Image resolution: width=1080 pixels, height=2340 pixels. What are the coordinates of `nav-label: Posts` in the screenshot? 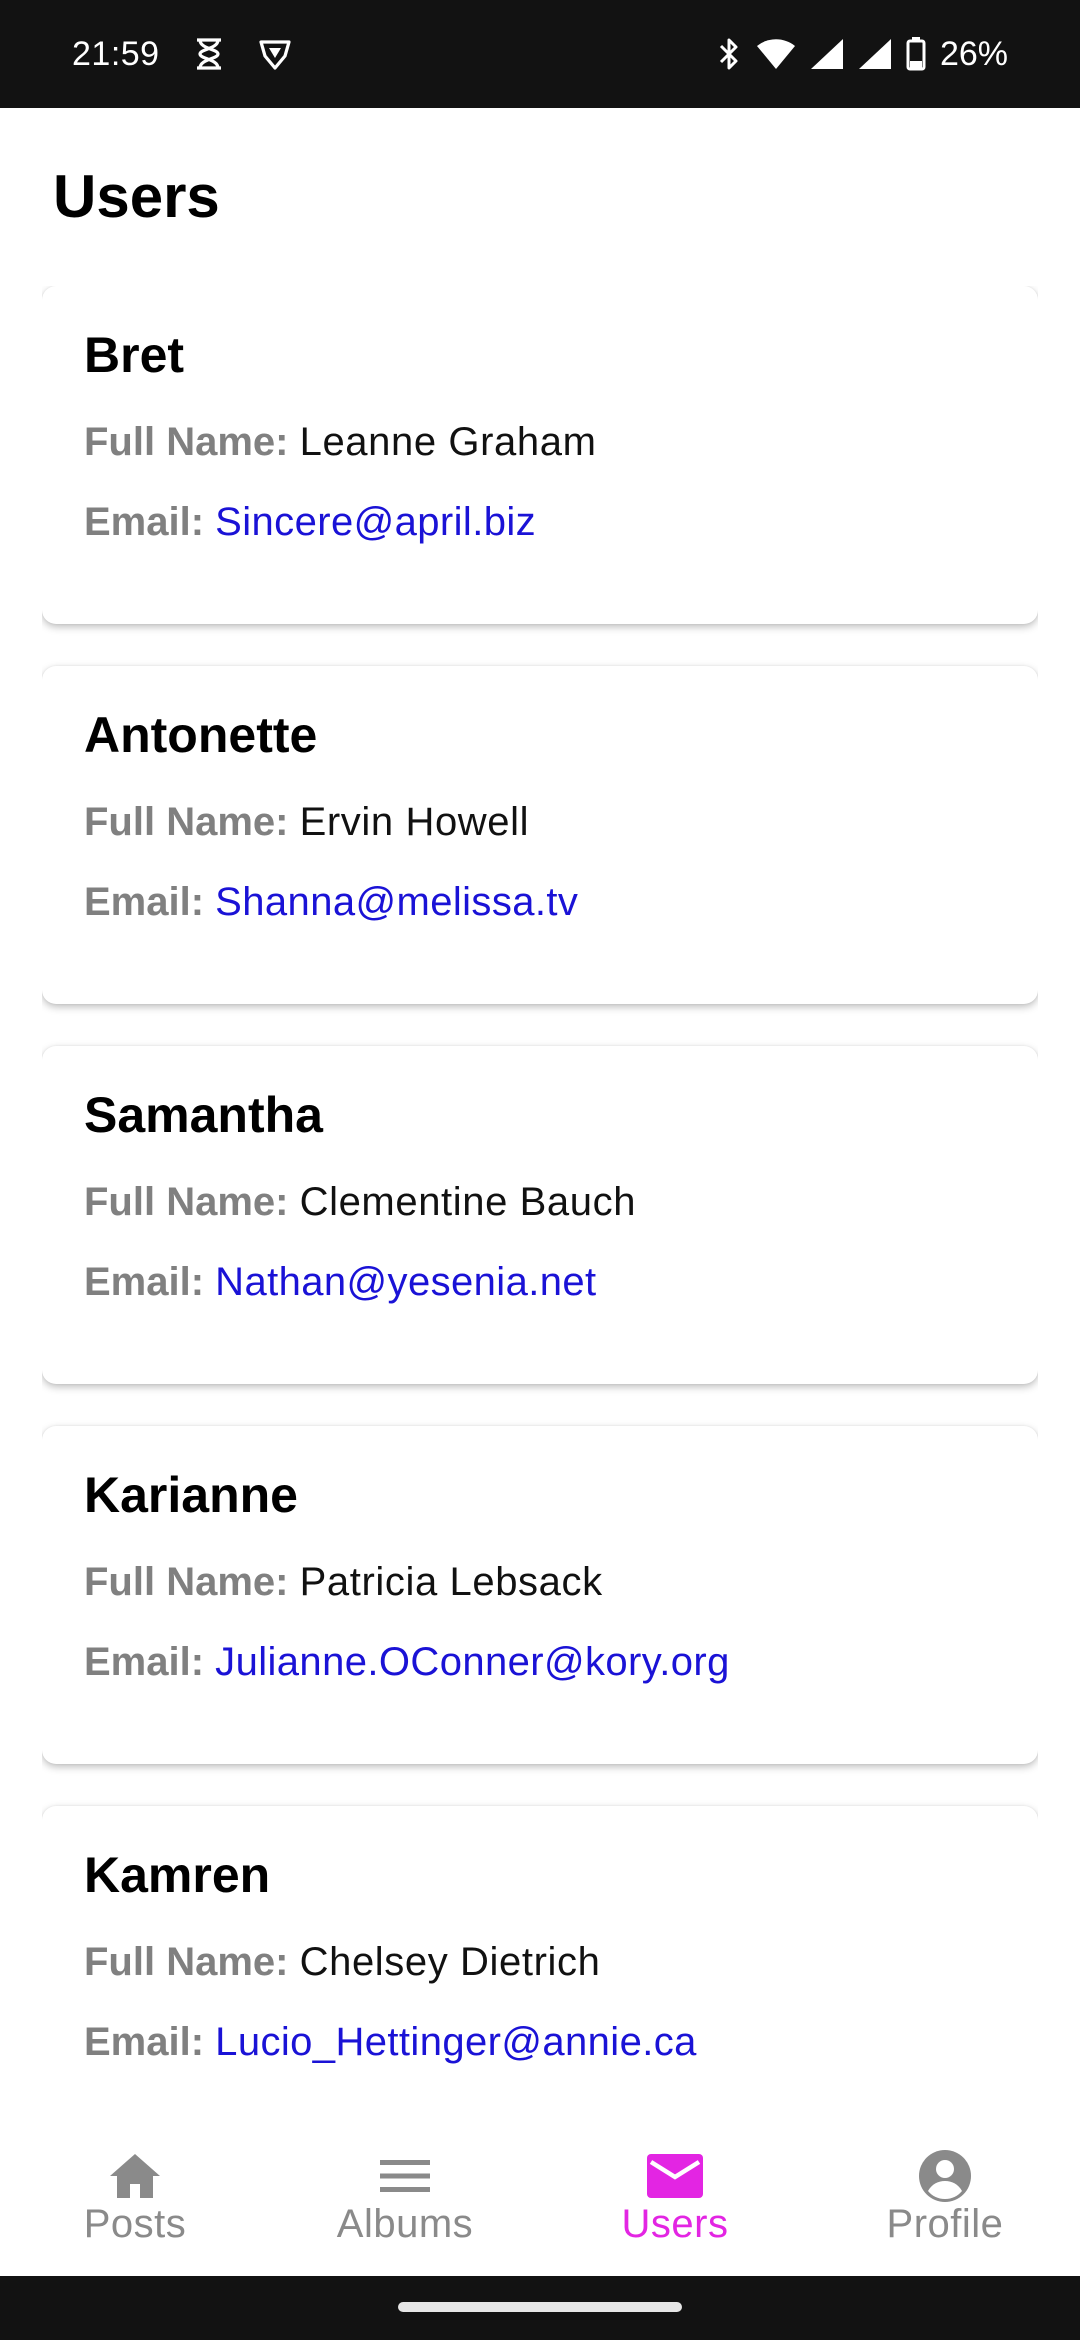 It's located at (135, 2224).